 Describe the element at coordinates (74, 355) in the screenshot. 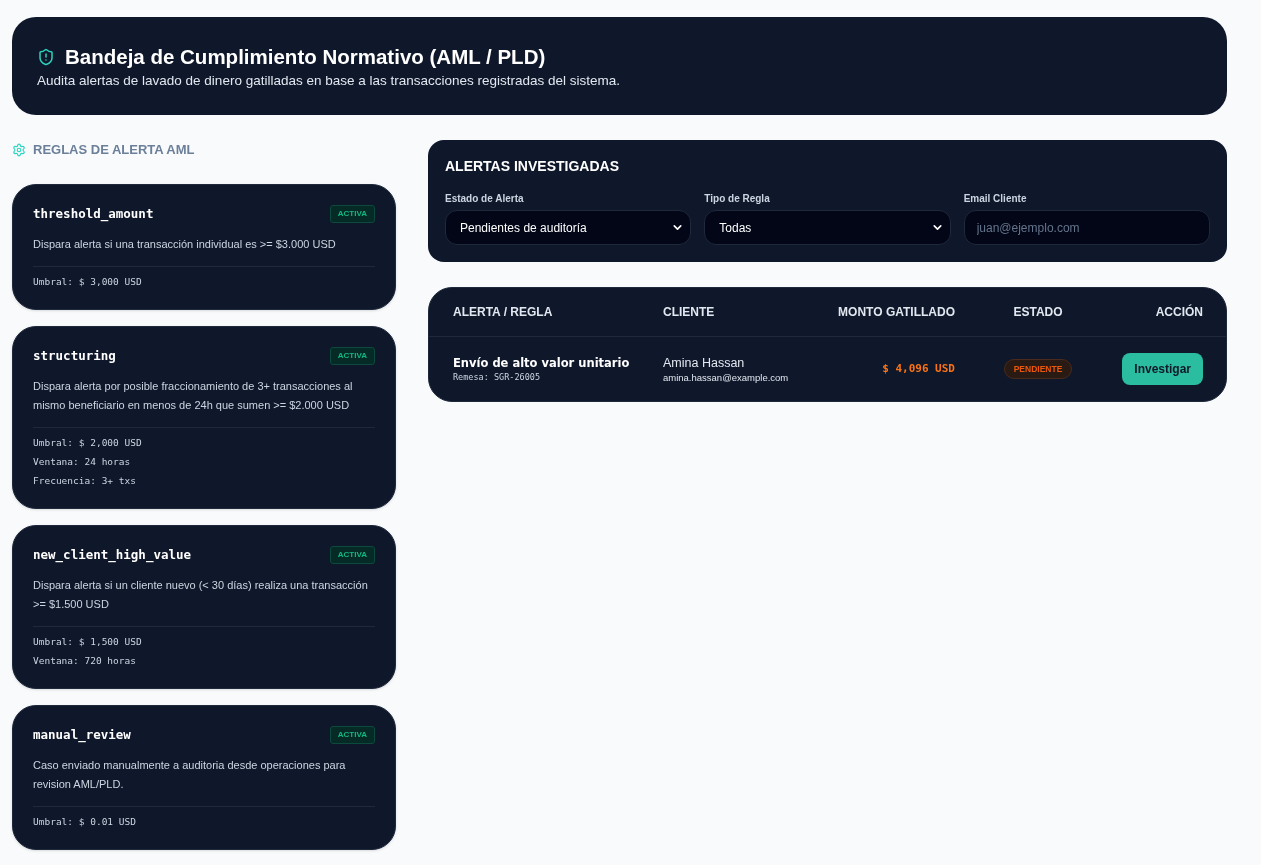

I see `rule-name: structuring` at that location.